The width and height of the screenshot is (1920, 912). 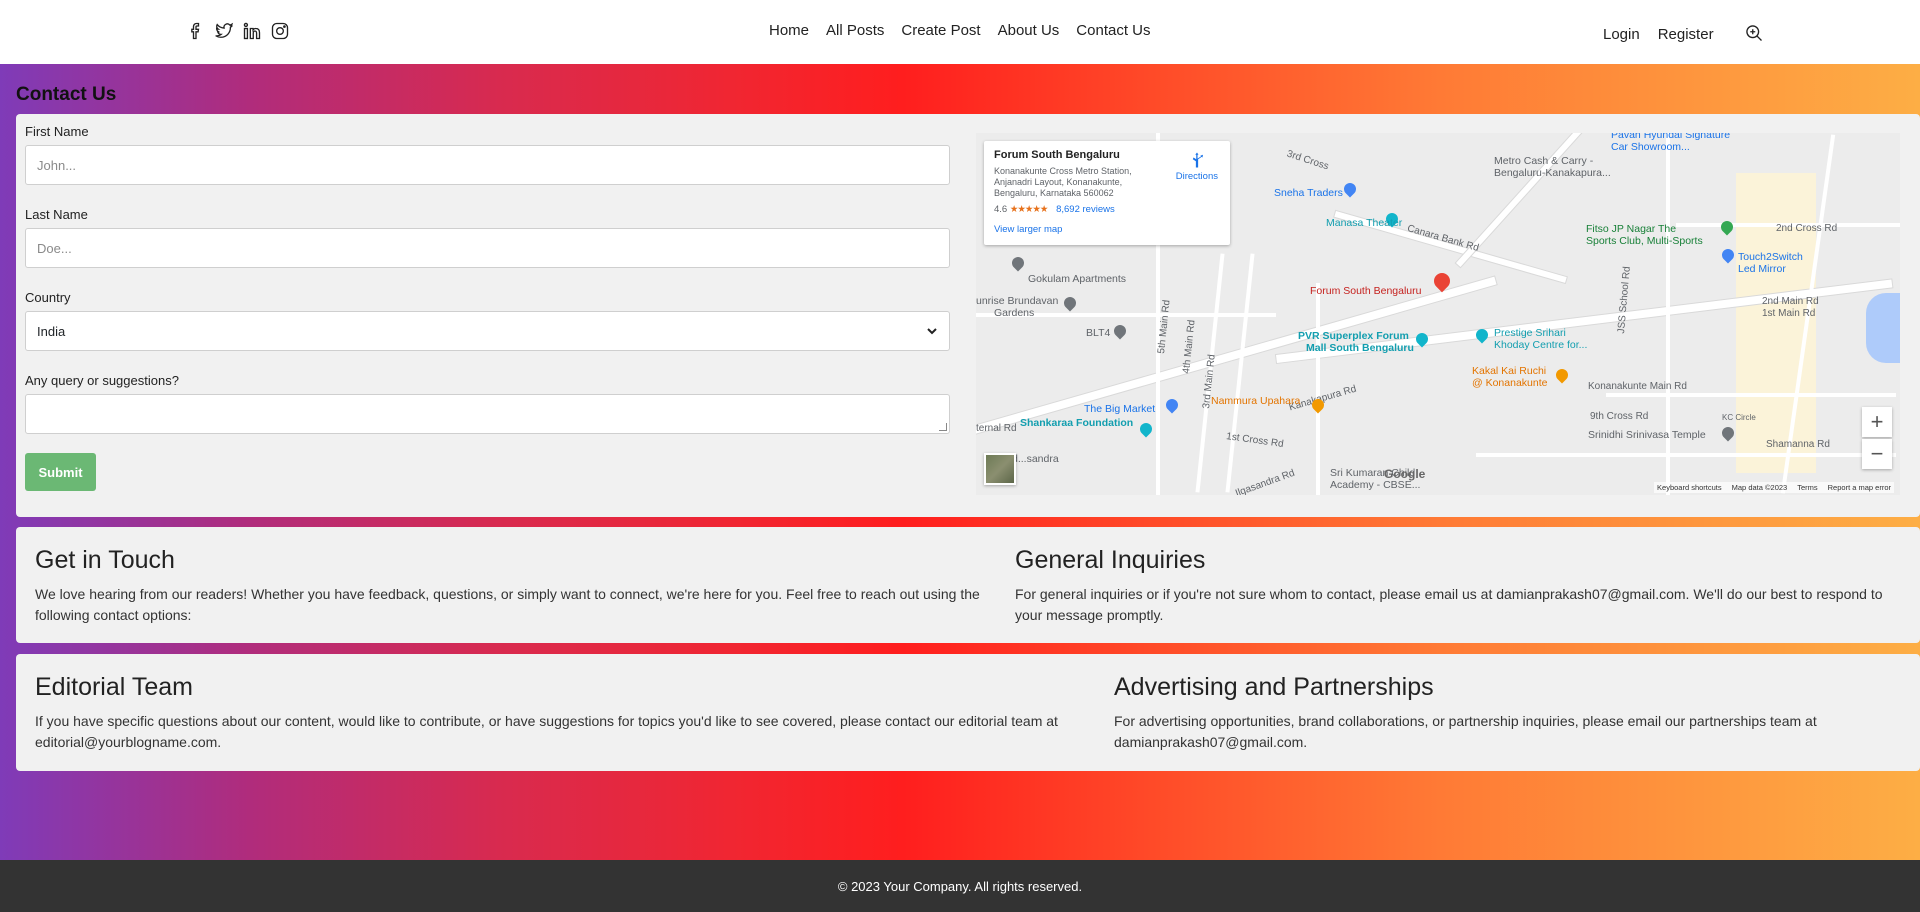 What do you see at coordinates (105, 560) in the screenshot?
I see `section-title: Get in Touch` at bounding box center [105, 560].